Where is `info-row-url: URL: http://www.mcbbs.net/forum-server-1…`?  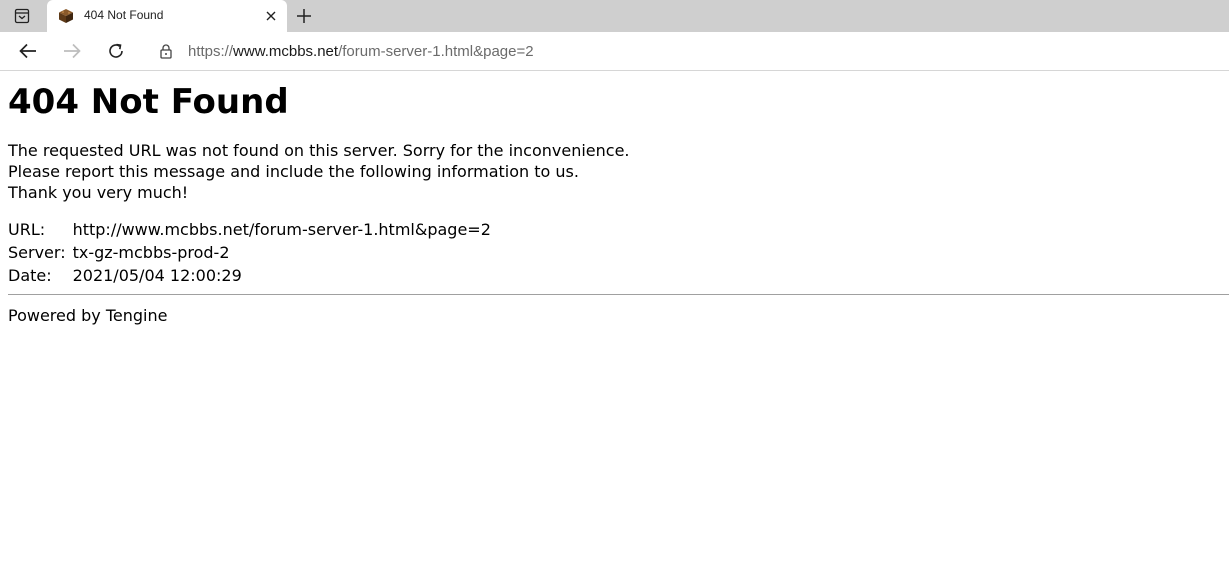 info-row-url: URL: http://www.mcbbs.net/forum-server-1… is located at coordinates (249, 229).